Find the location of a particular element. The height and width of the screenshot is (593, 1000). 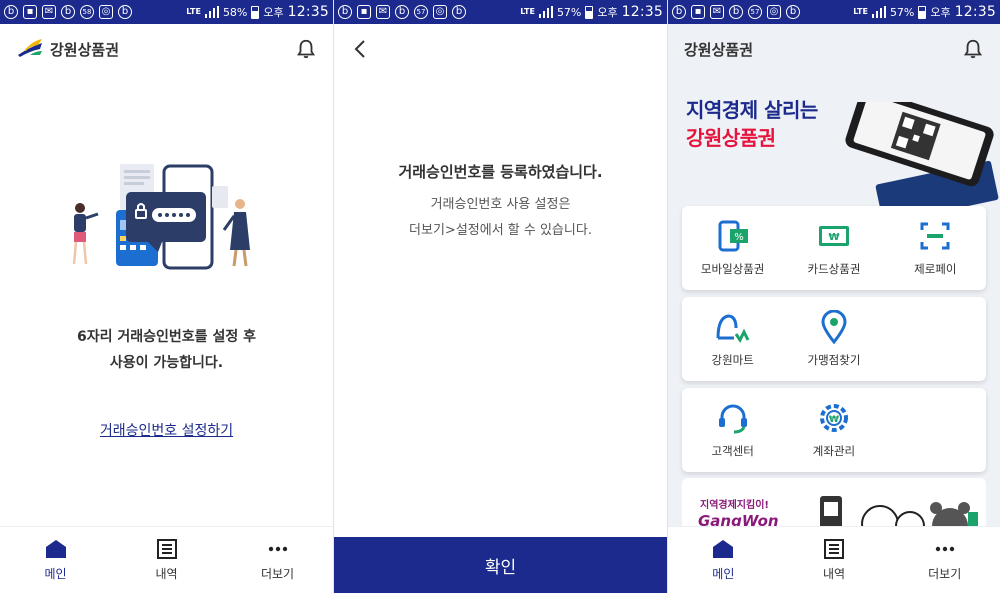

menu-account-management: ₩ 계좌관리 is located at coordinates (833, 430).